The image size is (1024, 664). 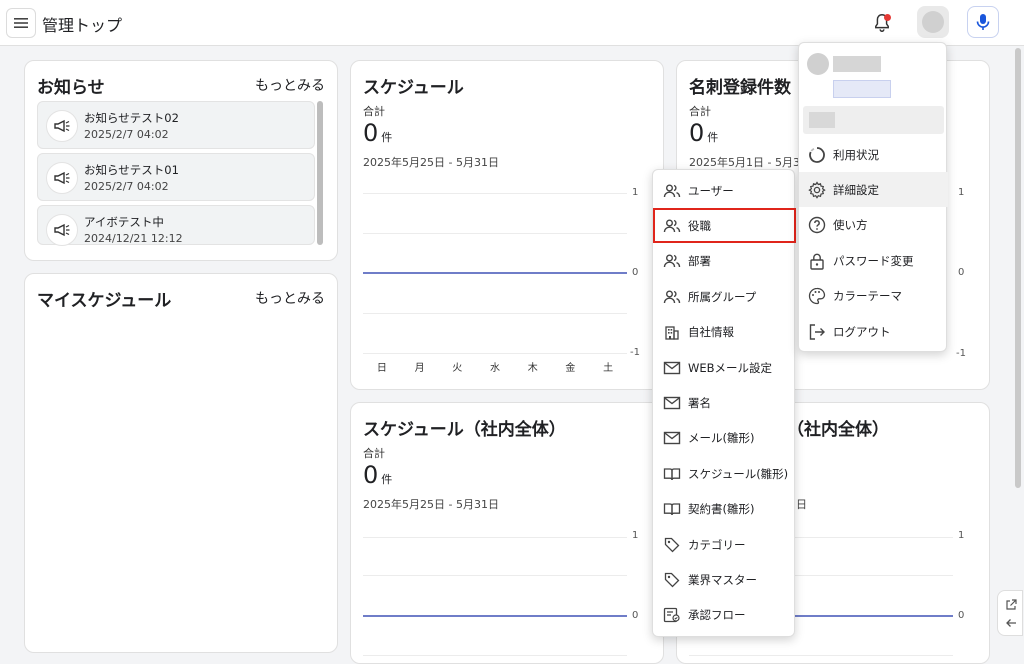 What do you see at coordinates (672, 403) in the screenshot?
I see `mail-icon` at bounding box center [672, 403].